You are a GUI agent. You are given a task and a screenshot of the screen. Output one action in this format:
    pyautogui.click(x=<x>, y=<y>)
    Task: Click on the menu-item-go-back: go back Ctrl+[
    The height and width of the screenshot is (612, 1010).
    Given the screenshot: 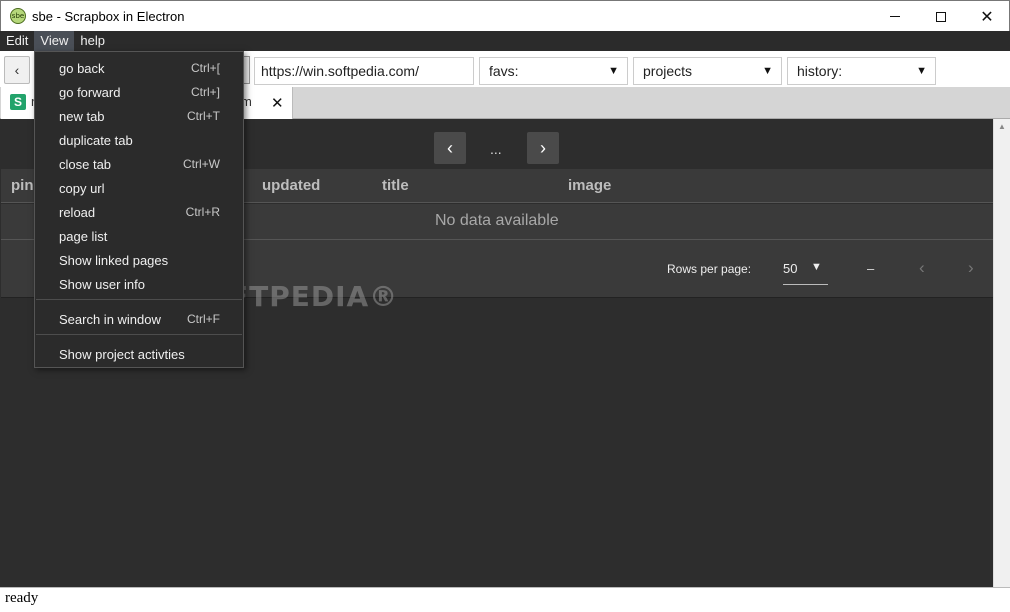 What is the action you would take?
    pyautogui.click(x=139, y=68)
    